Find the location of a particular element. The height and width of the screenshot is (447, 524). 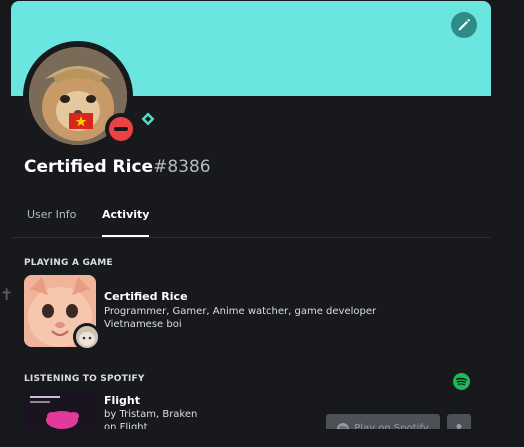

tab-user-info: User Info is located at coordinates (51, 221).